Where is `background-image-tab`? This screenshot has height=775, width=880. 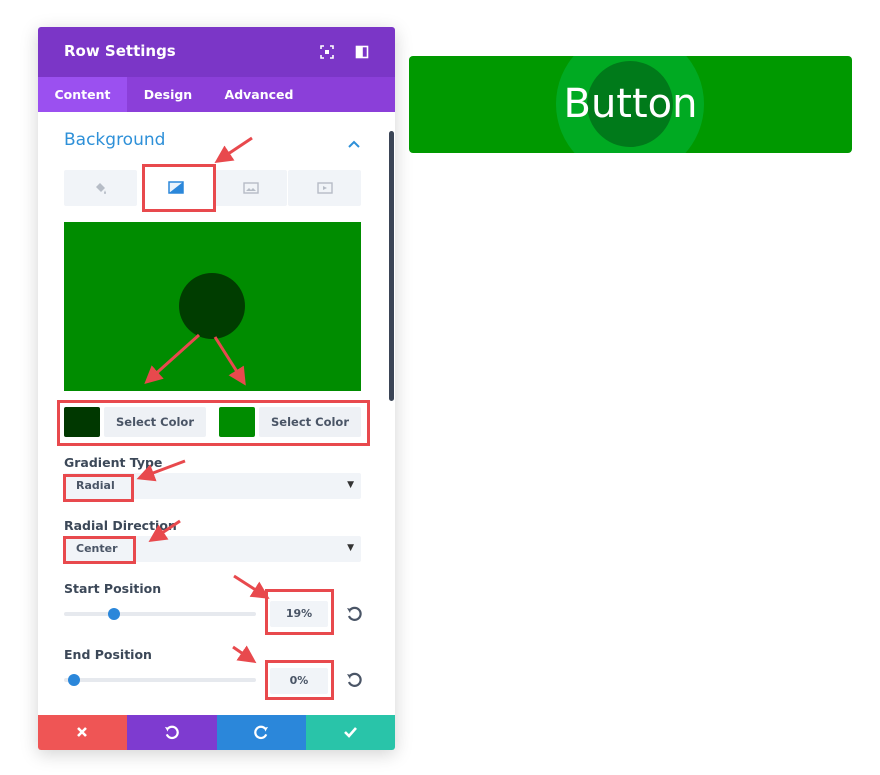 background-image-tab is located at coordinates (250, 188).